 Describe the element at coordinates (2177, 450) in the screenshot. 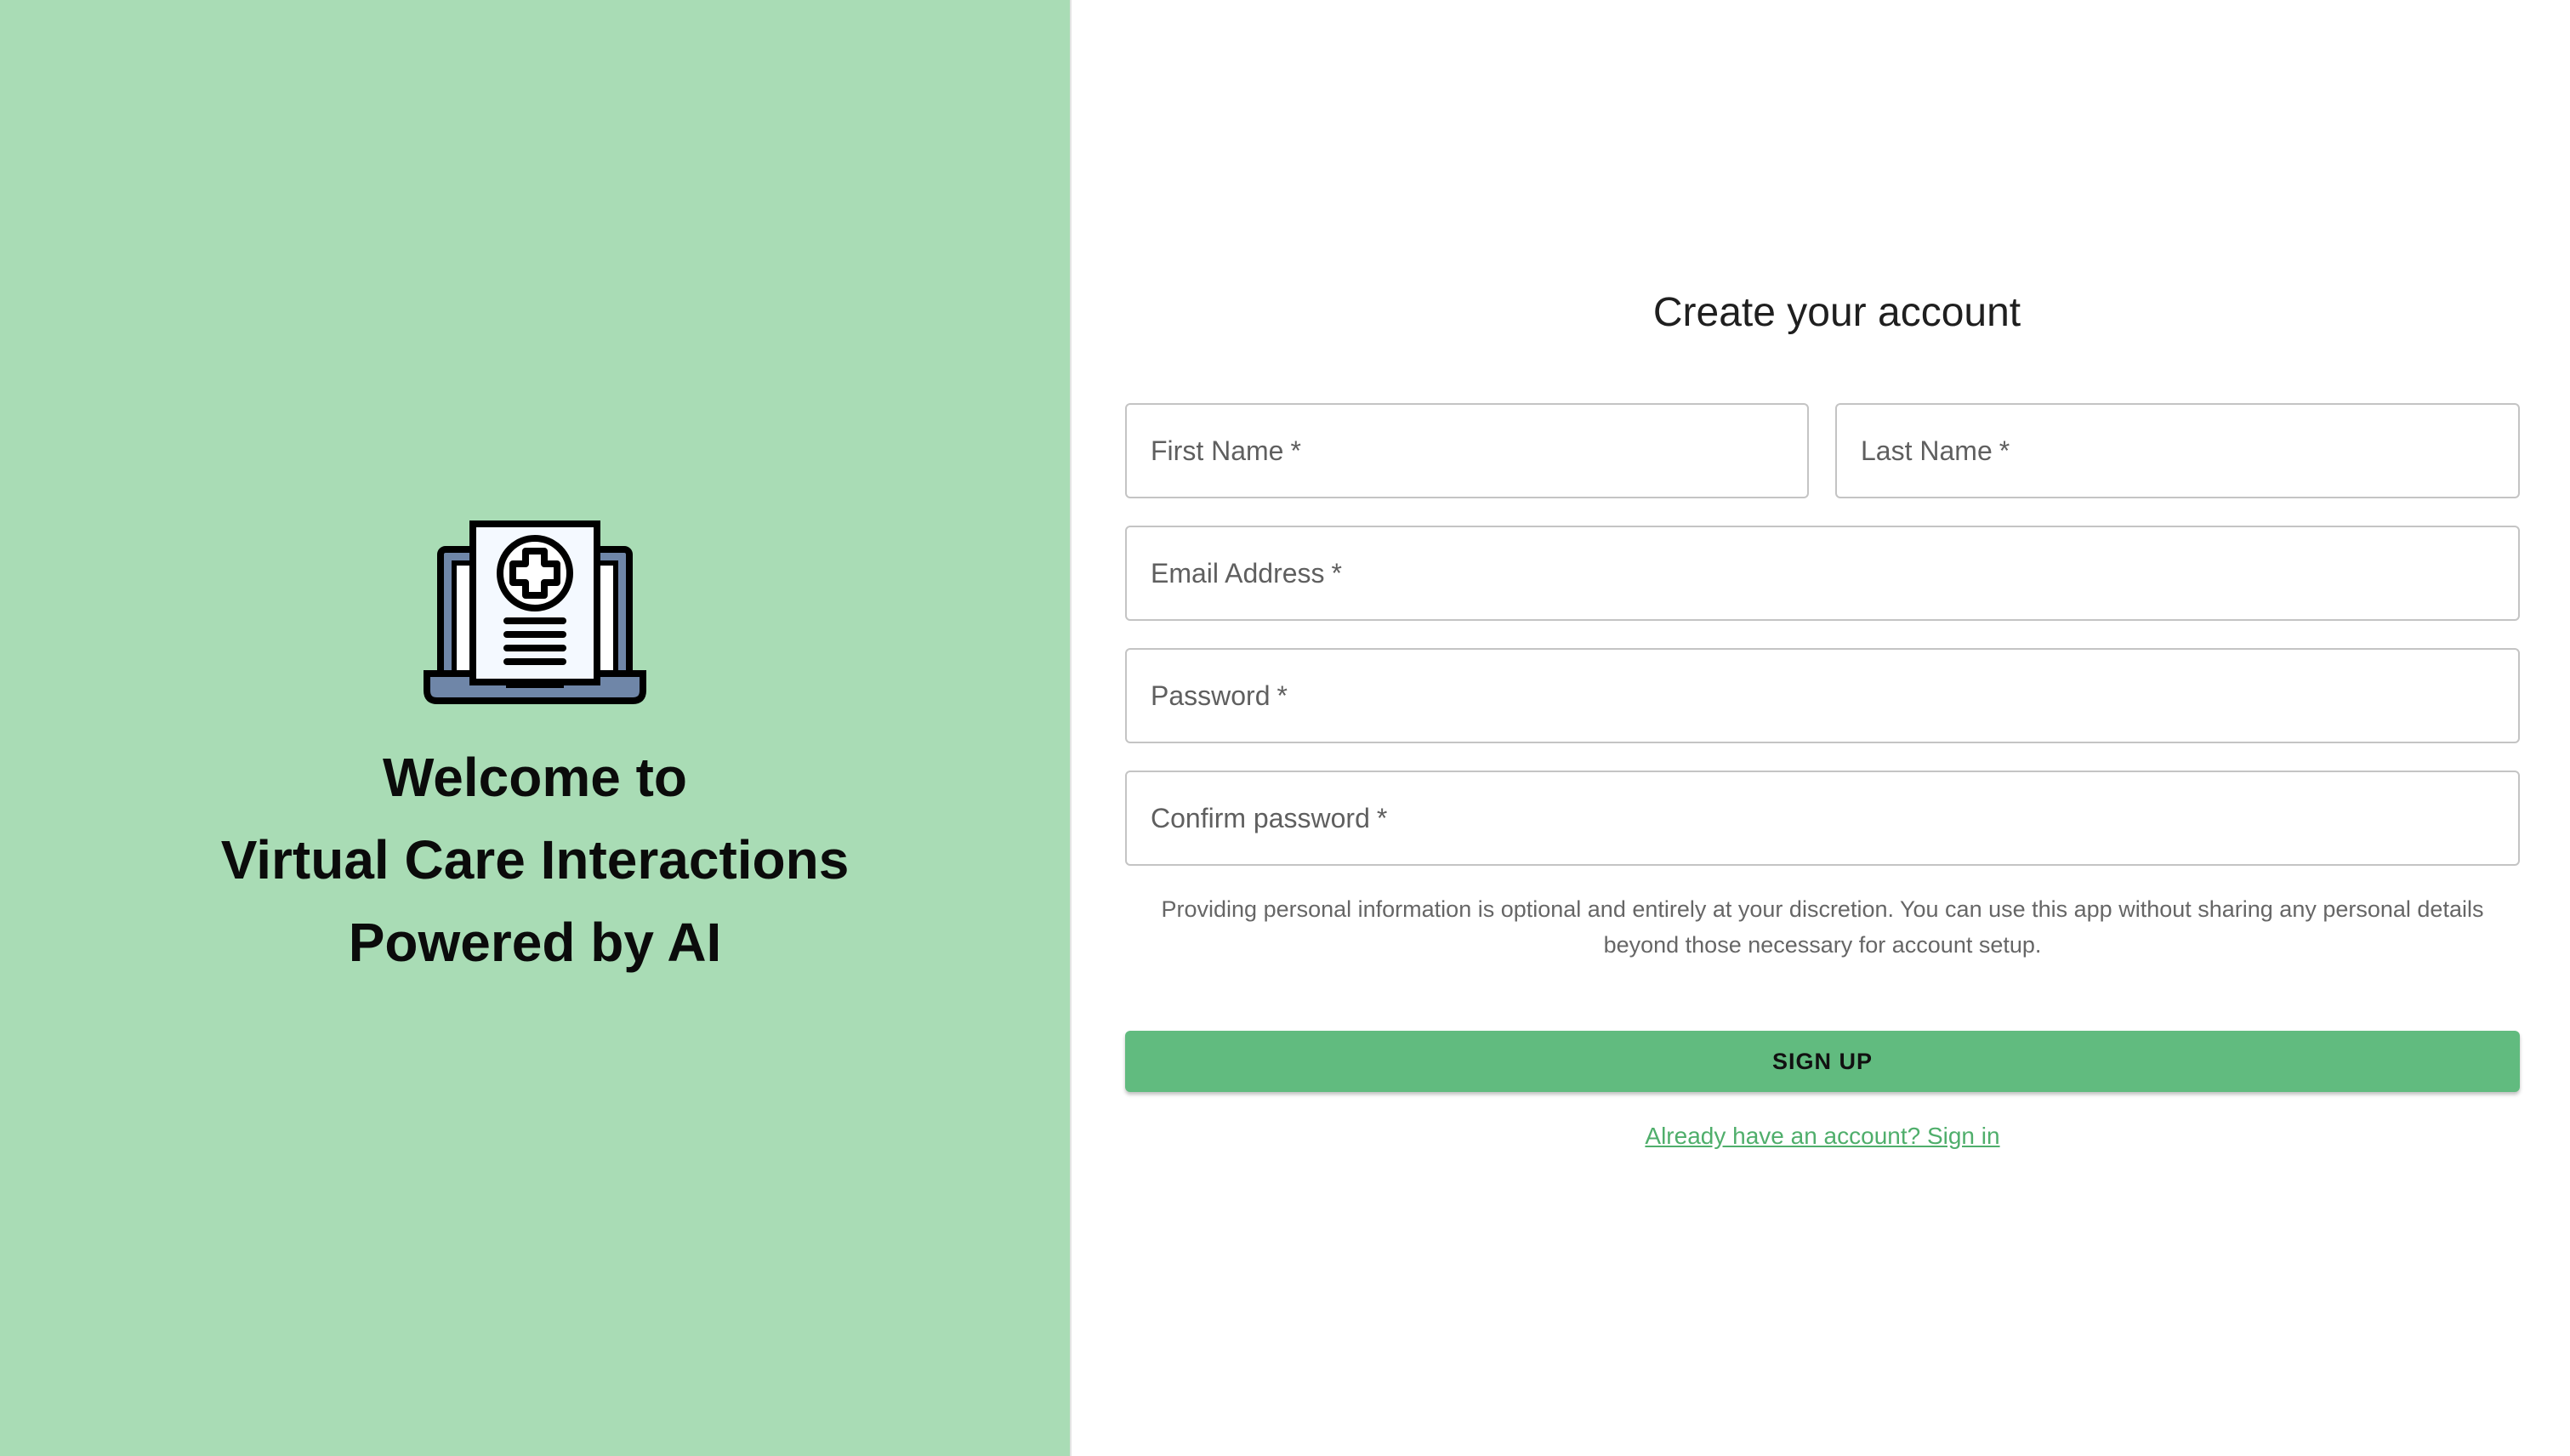

I see `last-name-field: Last Name *` at that location.